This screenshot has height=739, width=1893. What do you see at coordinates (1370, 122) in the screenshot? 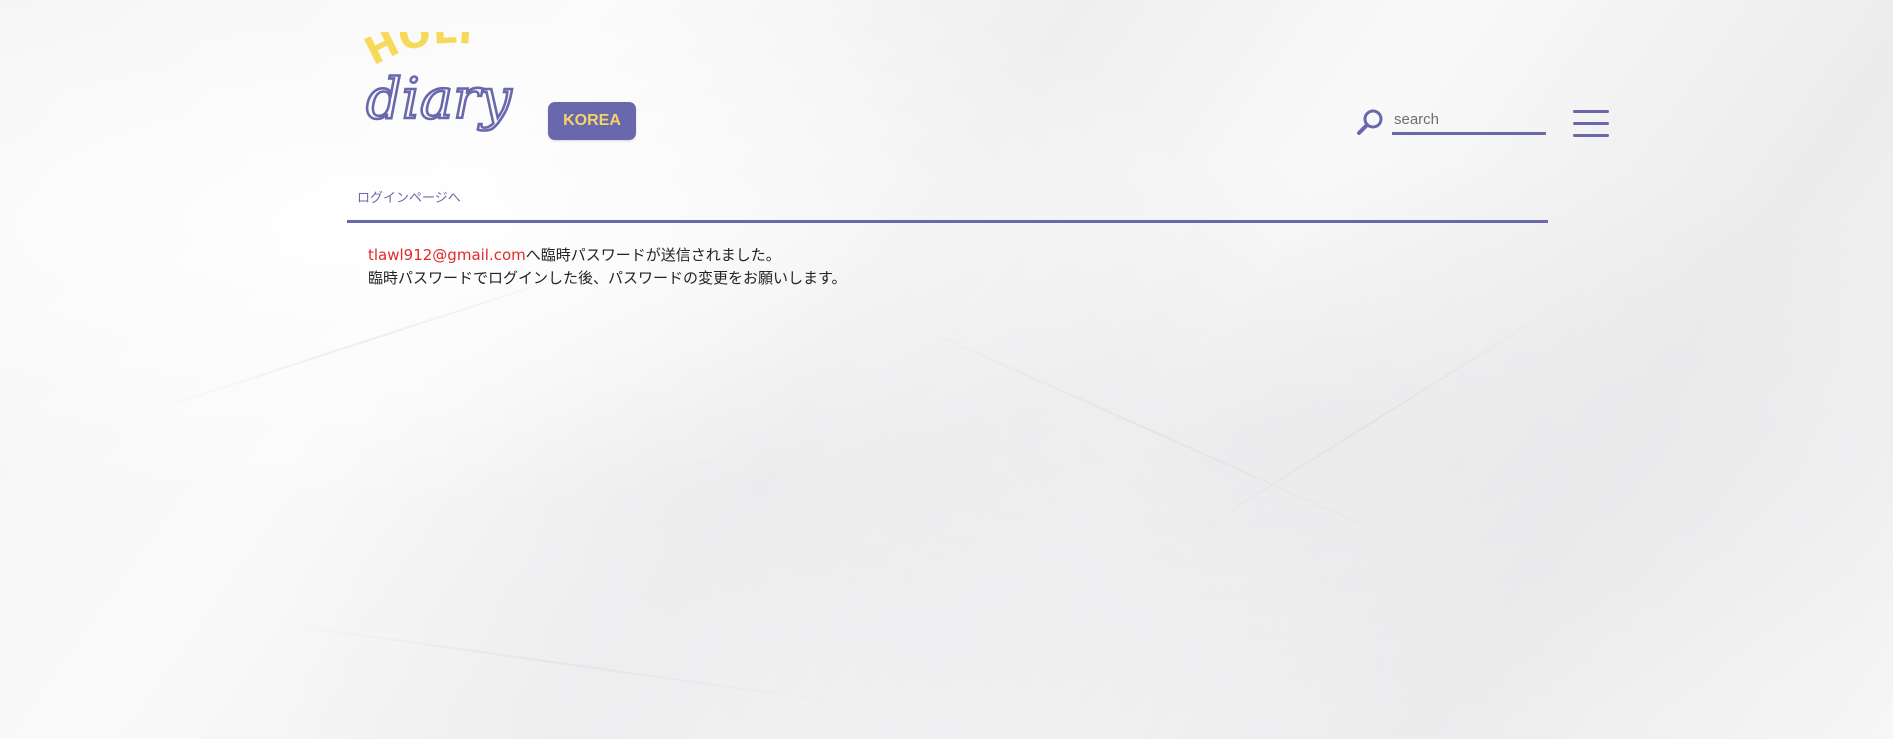
I see `search-icon` at bounding box center [1370, 122].